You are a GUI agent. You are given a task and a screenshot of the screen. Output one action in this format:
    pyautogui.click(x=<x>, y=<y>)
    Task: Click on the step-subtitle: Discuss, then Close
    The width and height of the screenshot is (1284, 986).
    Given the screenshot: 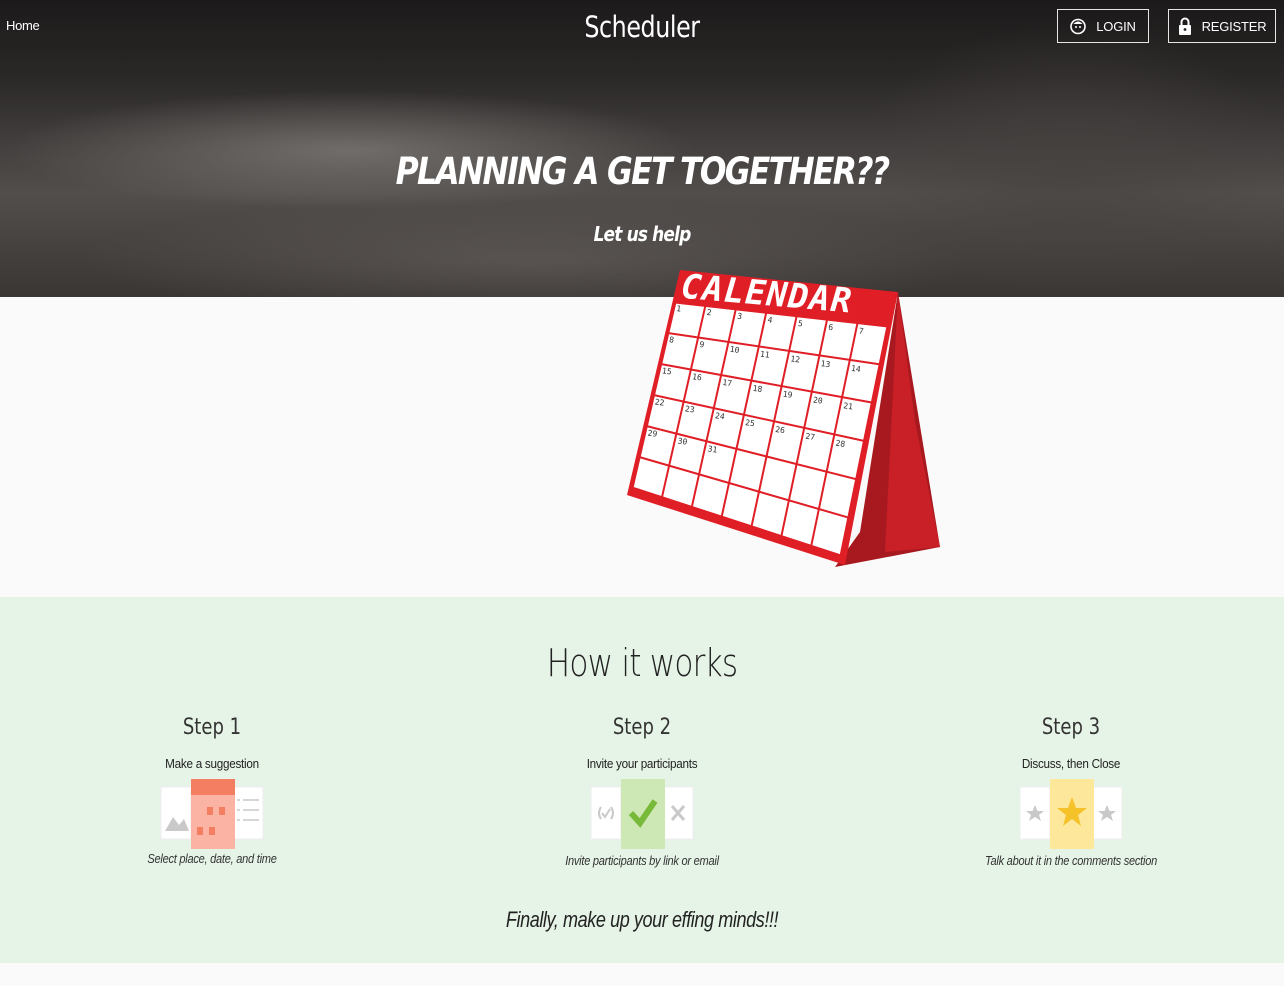 What is the action you would take?
    pyautogui.click(x=1071, y=763)
    